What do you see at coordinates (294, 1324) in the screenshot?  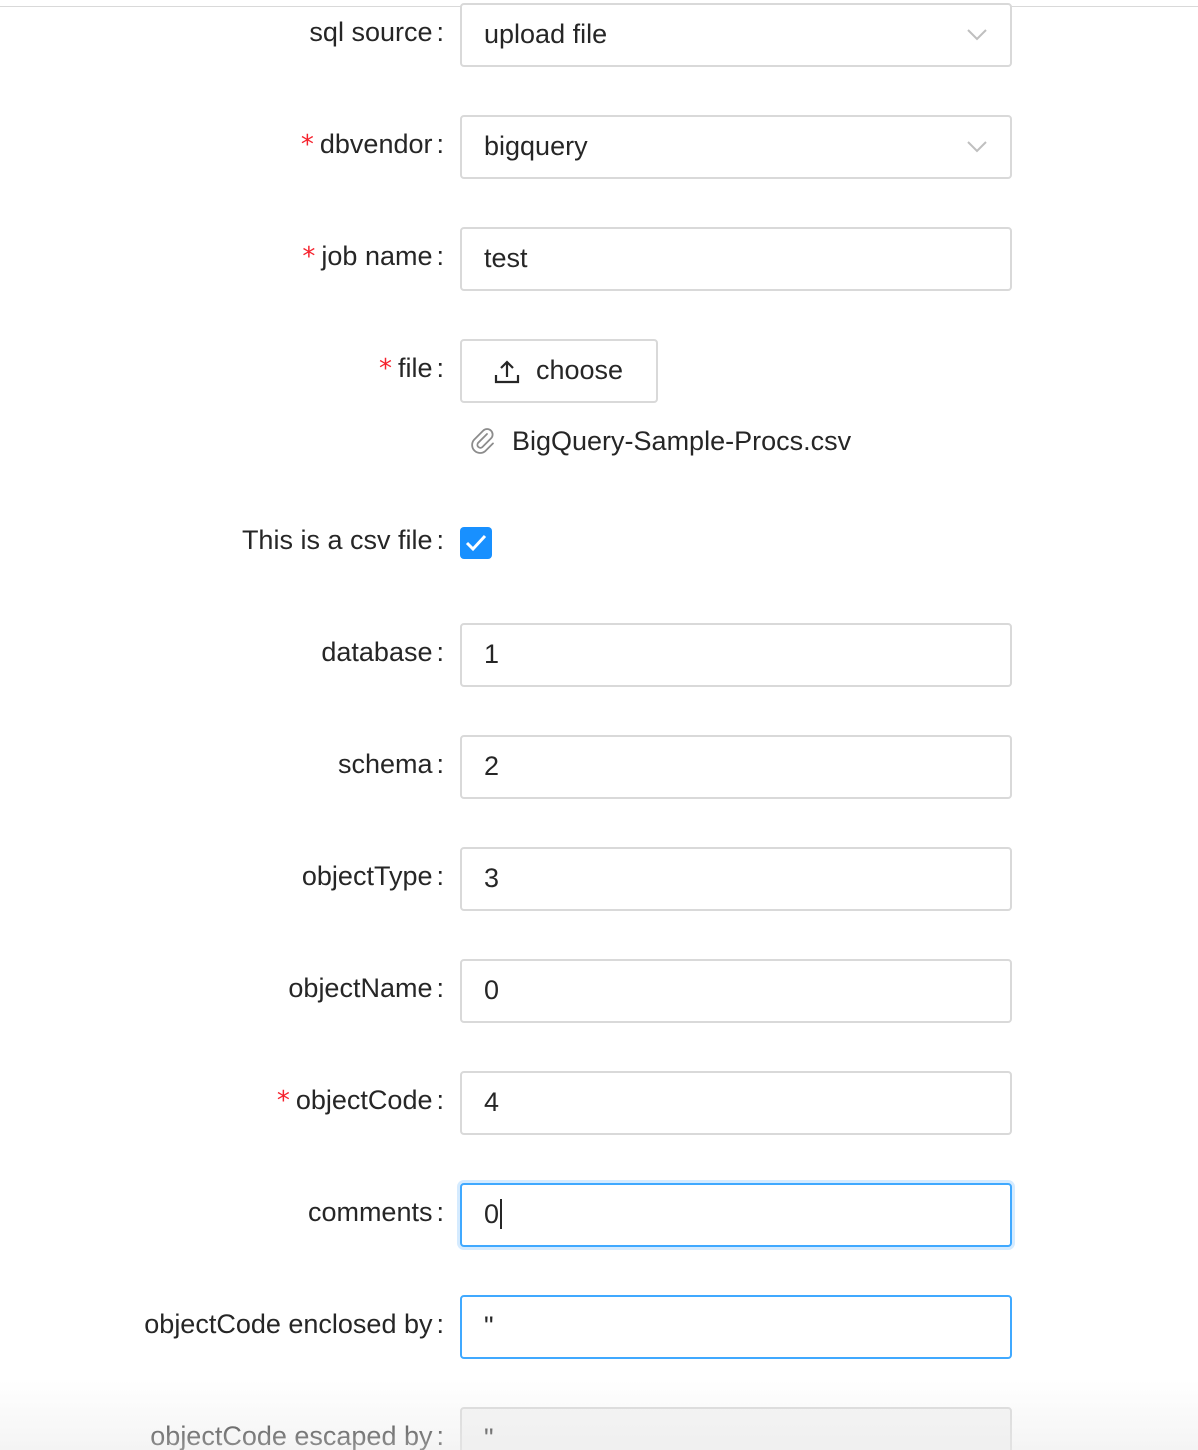 I see `enclosed-by-label: objectCode enclosed by:` at bounding box center [294, 1324].